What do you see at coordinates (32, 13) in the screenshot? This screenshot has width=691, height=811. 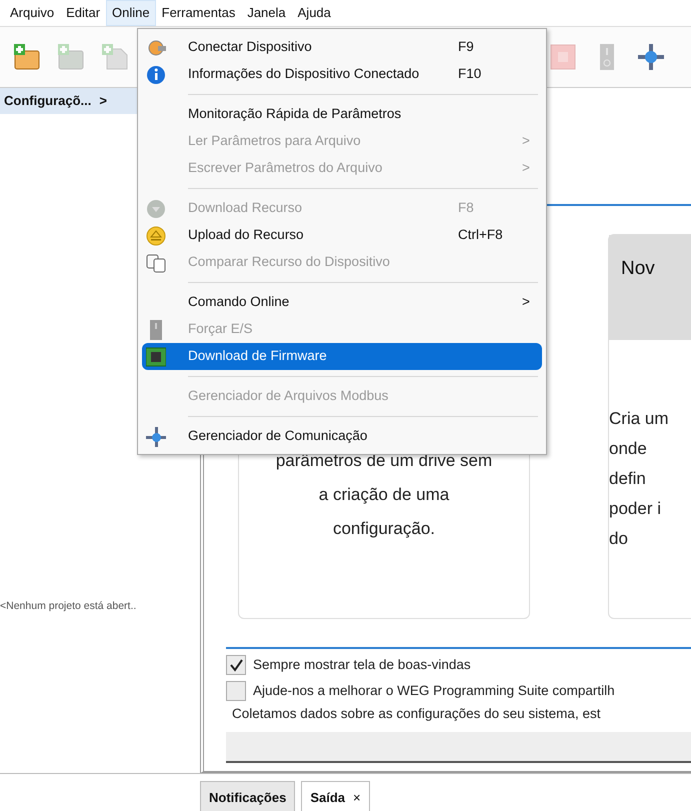 I see `menu-item: Arquivo` at bounding box center [32, 13].